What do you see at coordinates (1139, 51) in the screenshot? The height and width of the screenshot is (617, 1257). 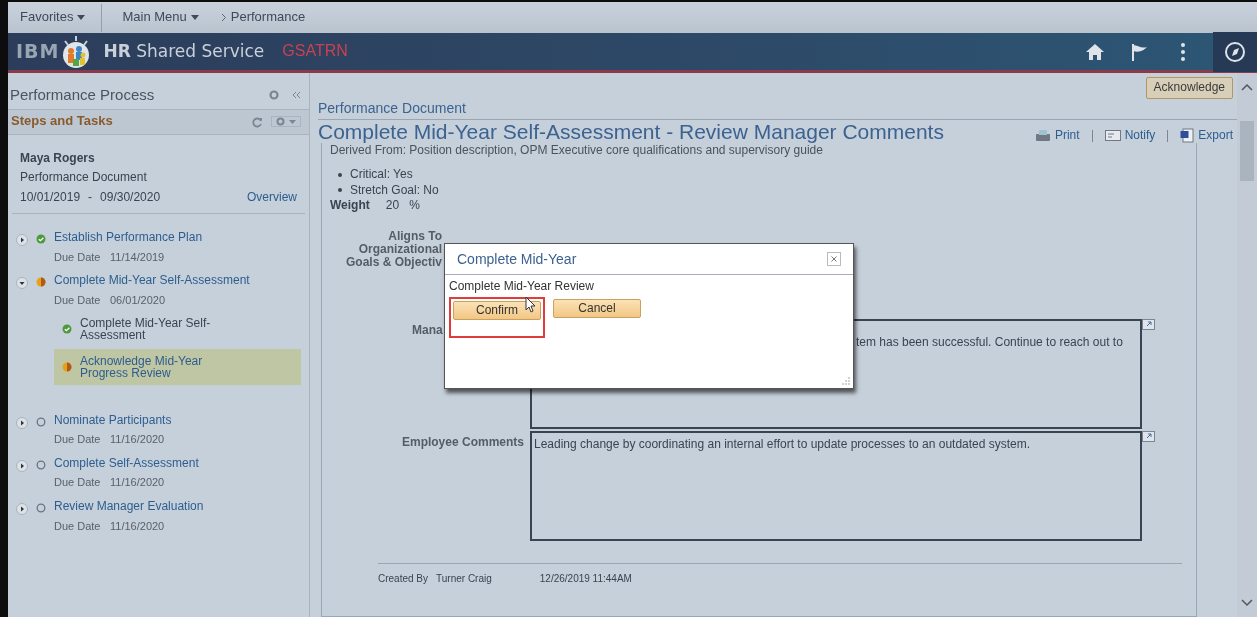 I see `flag-icon` at bounding box center [1139, 51].